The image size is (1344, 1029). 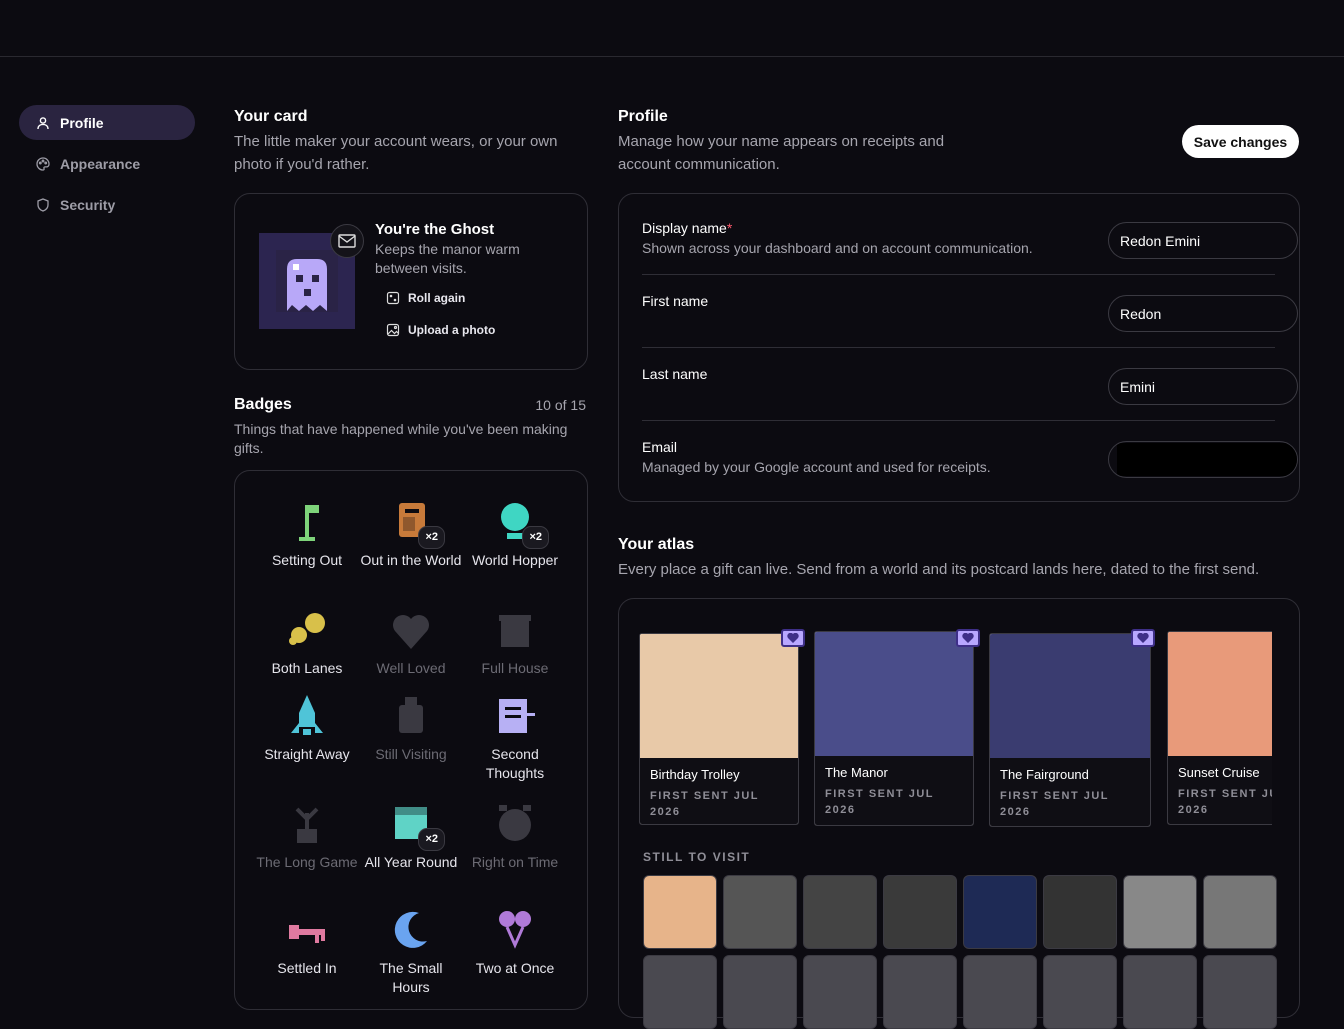 I want to click on badge-out-in-the-world: ×2 Out in the World, so click(x=411, y=534).